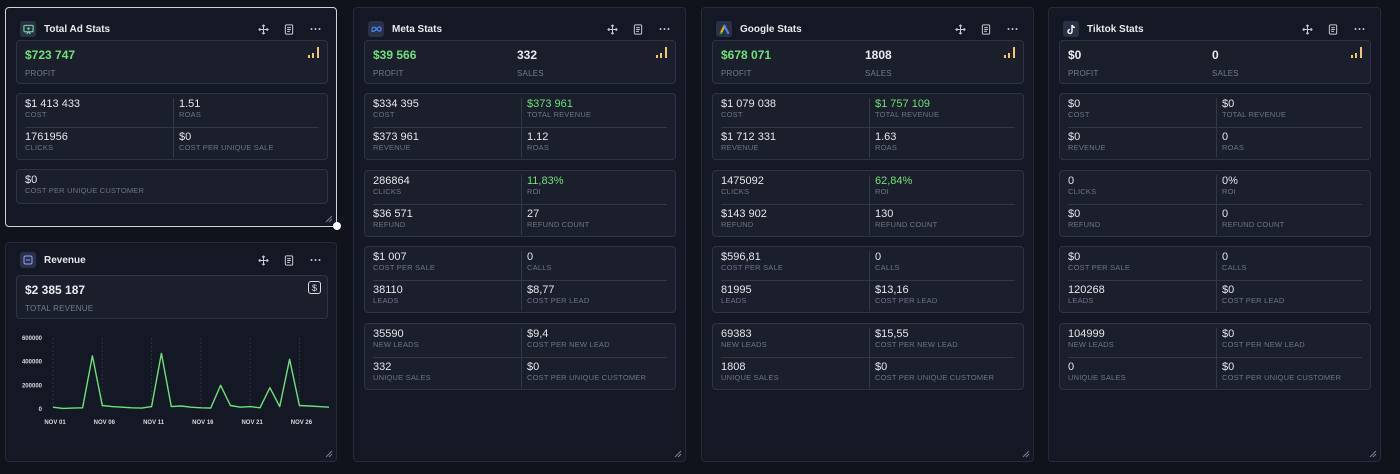 This screenshot has height=474, width=1400. What do you see at coordinates (395, 55) in the screenshot?
I see `profit-value: $39 566` at bounding box center [395, 55].